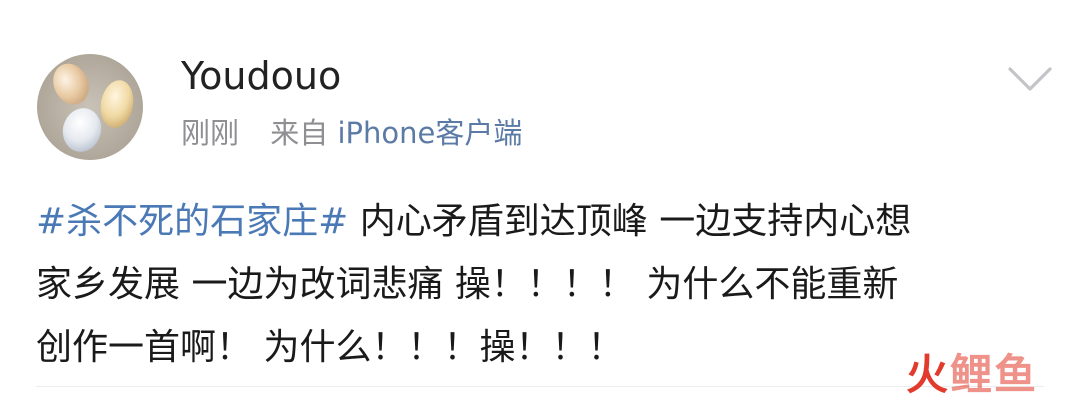 The image size is (1080, 404). Describe the element at coordinates (192, 221) in the screenshot. I see `hashtag-link: #杀不死的石家庄#` at that location.